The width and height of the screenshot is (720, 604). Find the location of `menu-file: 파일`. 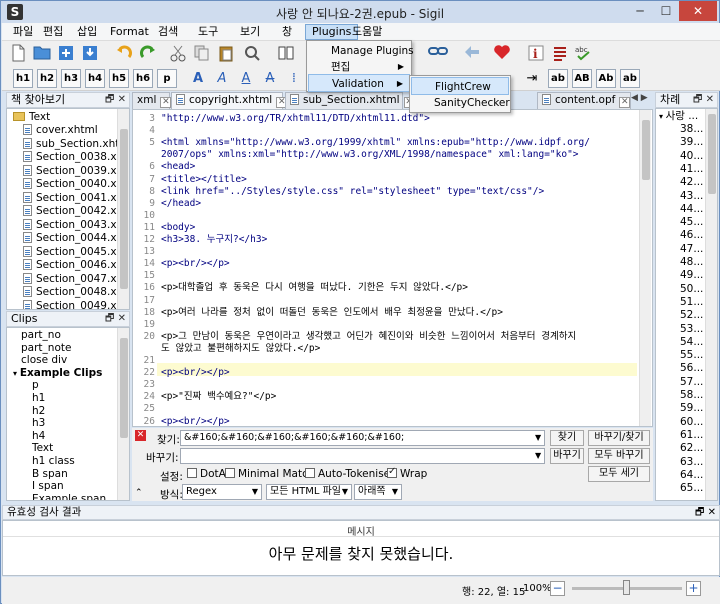

menu-file: 파일 is located at coordinates (23, 32).